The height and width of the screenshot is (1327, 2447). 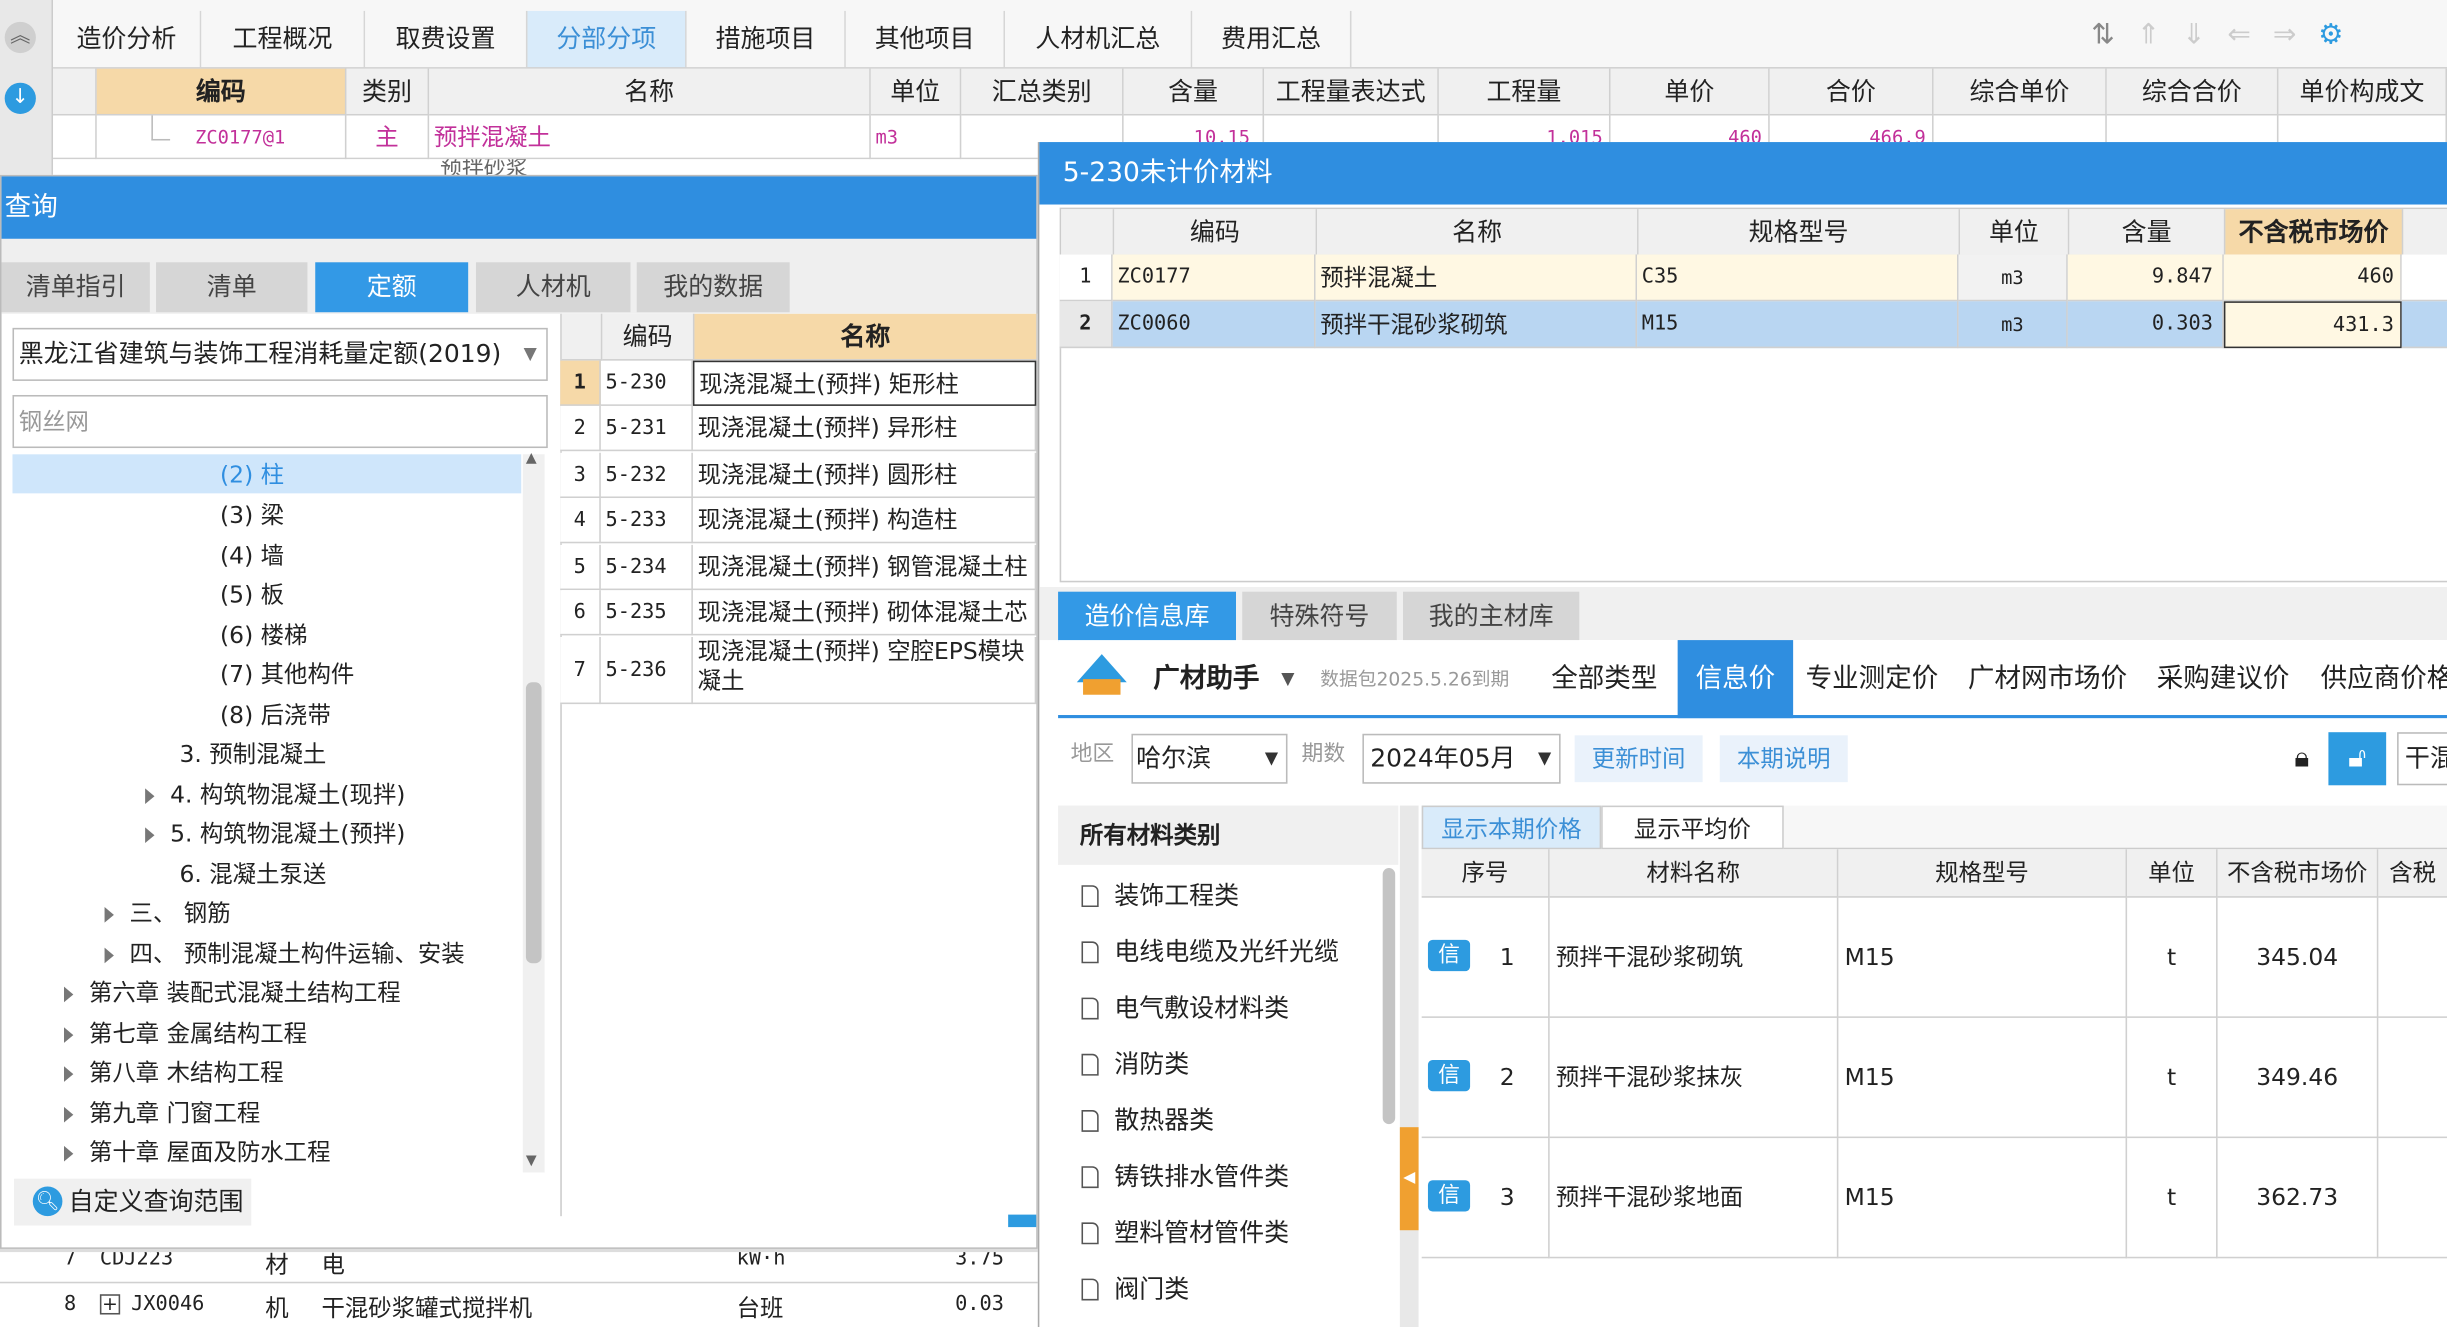 What do you see at coordinates (2298, 1198) in the screenshot?
I see `price-value: 362.73` at bounding box center [2298, 1198].